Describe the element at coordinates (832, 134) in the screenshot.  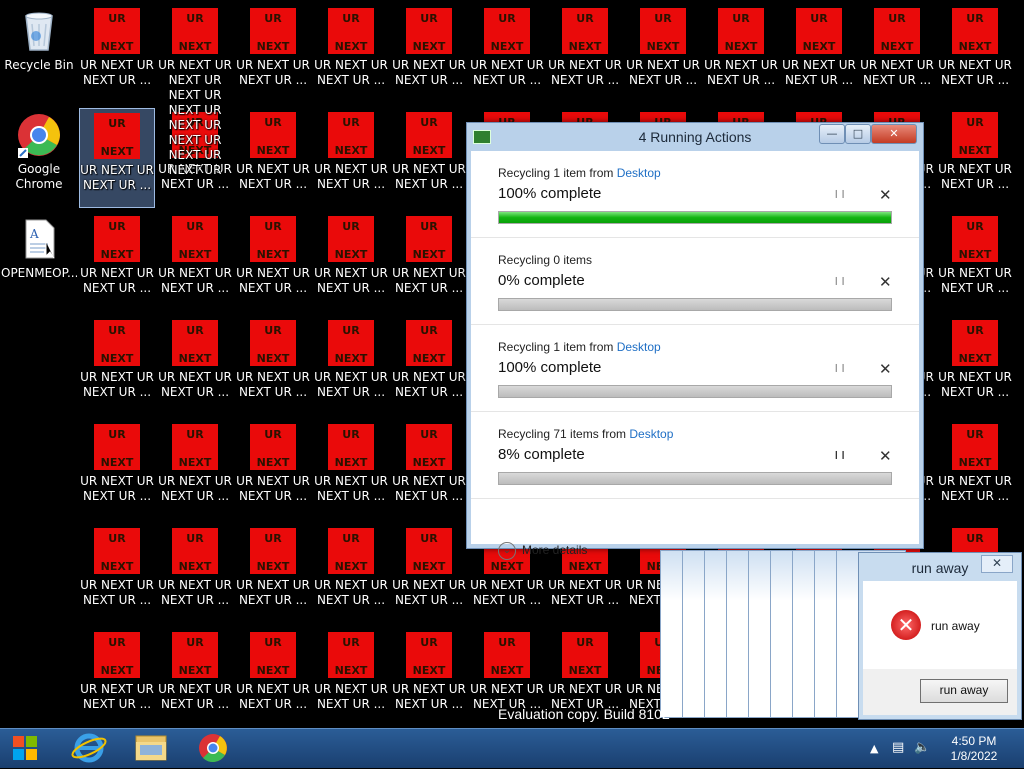
I see `minimize-button: —` at that location.